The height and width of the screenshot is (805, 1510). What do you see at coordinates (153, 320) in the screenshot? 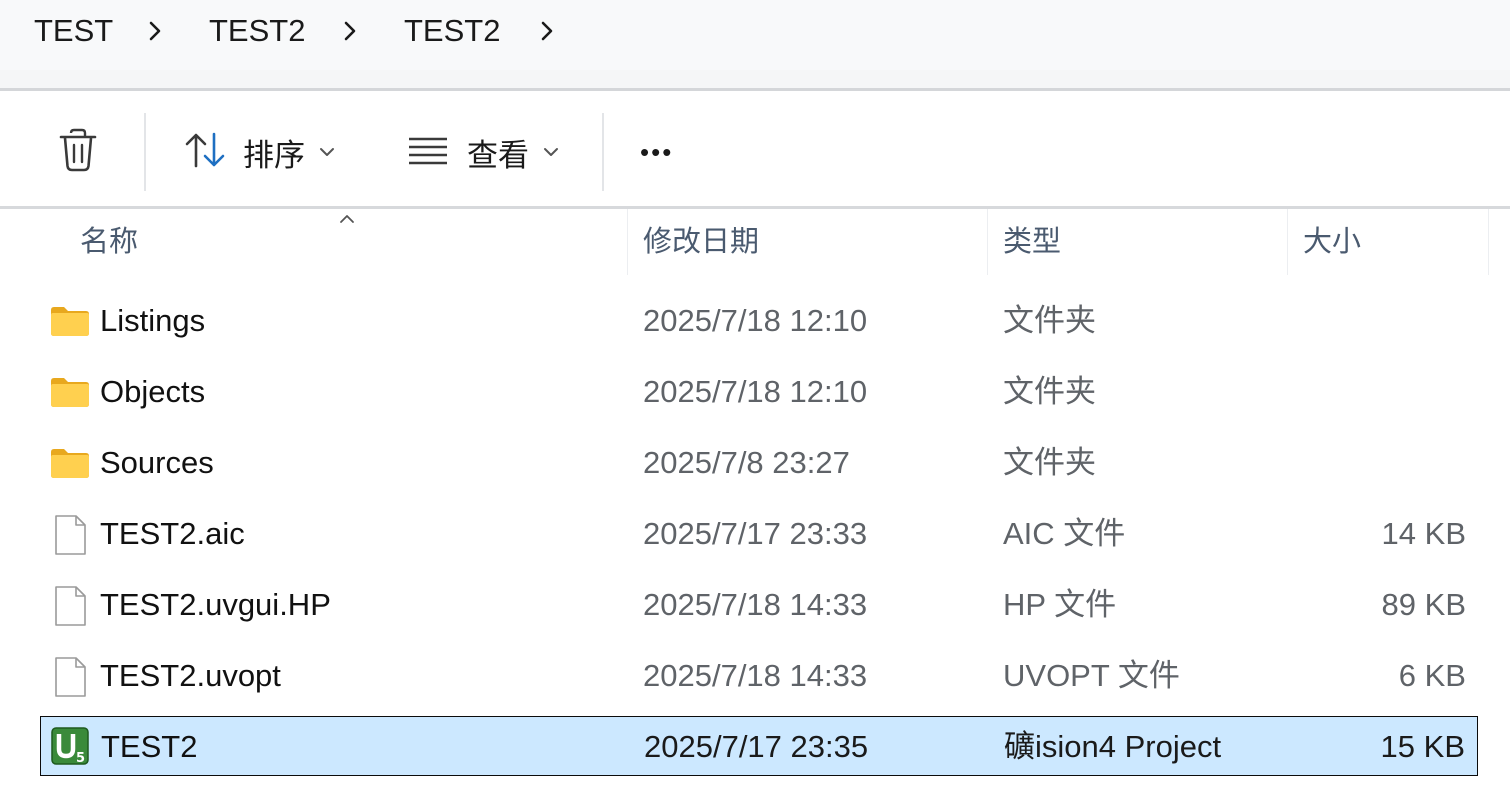
I see `file-name: Listings` at bounding box center [153, 320].